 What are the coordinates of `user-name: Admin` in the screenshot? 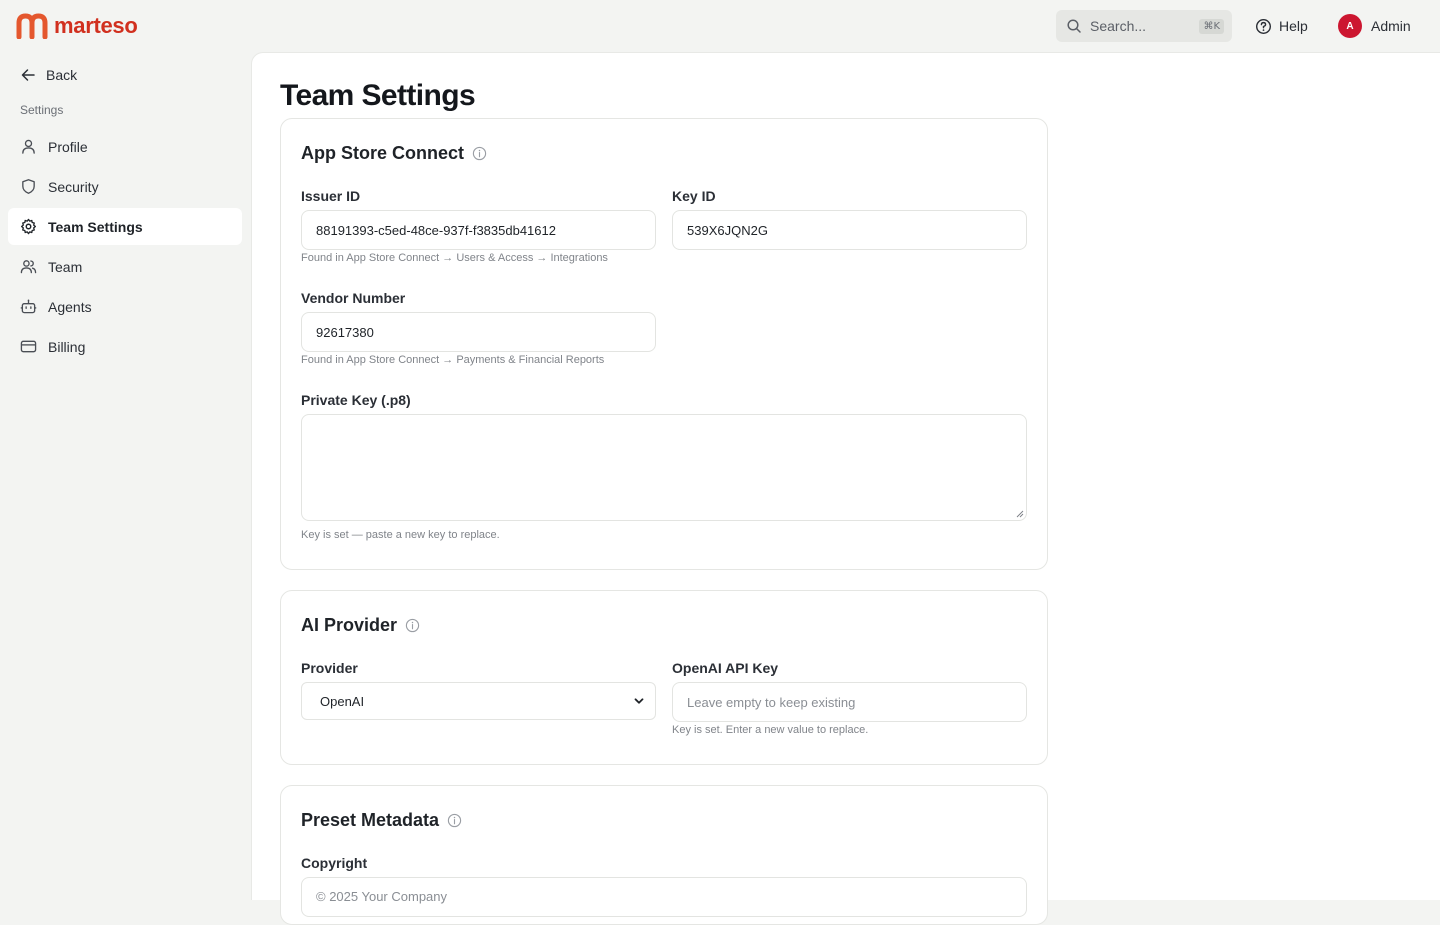 It's located at (1391, 26).